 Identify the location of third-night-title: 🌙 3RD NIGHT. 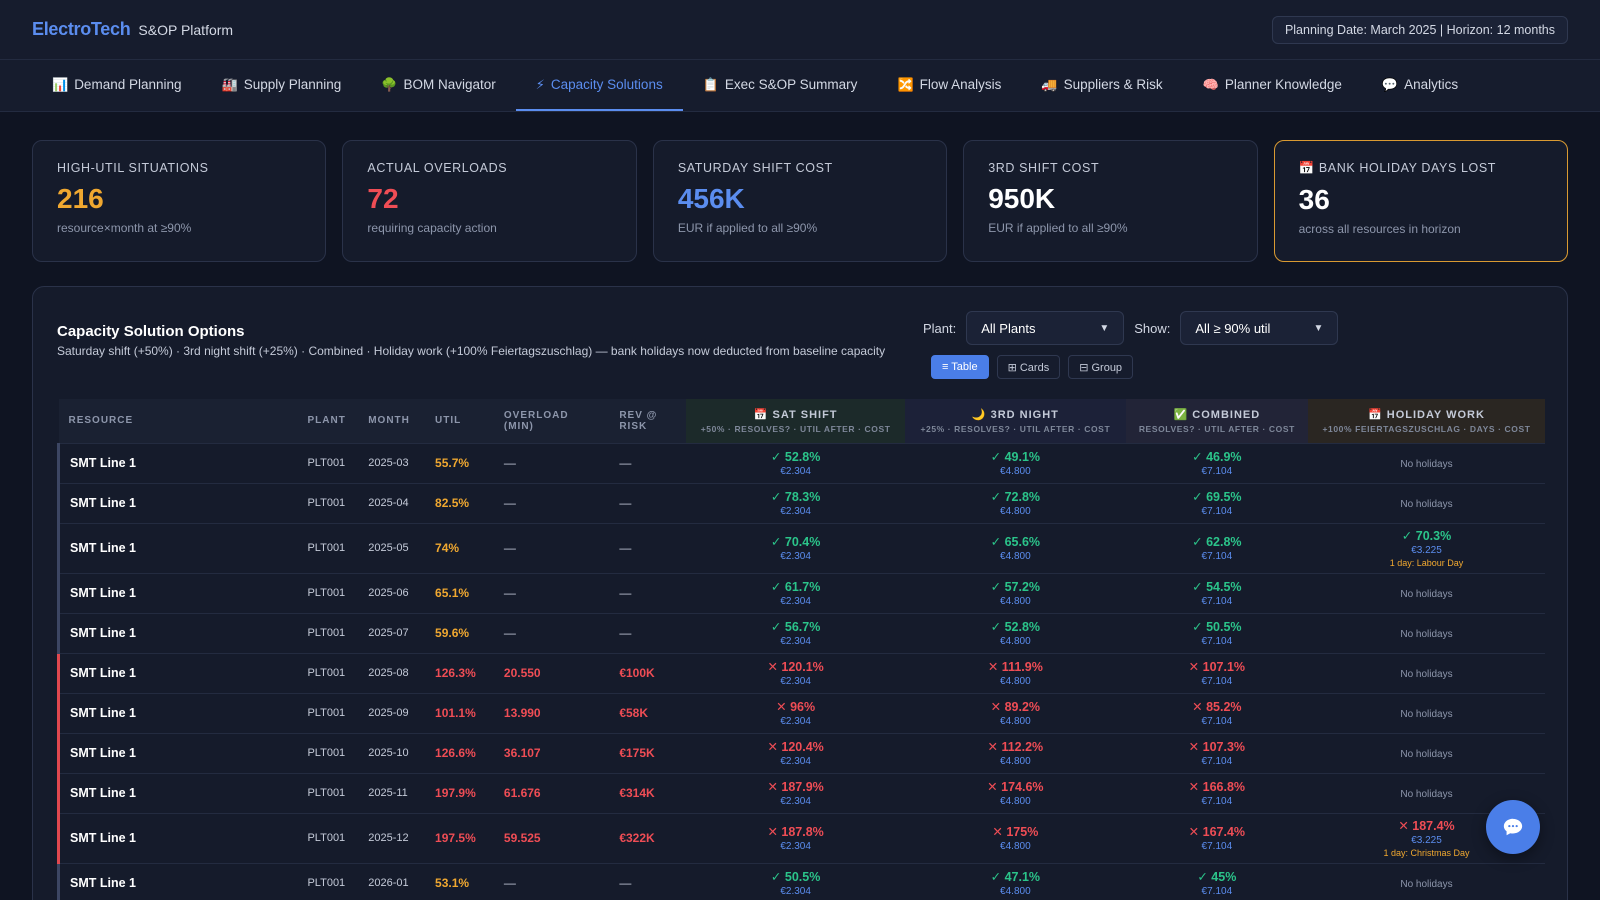
(1015, 414).